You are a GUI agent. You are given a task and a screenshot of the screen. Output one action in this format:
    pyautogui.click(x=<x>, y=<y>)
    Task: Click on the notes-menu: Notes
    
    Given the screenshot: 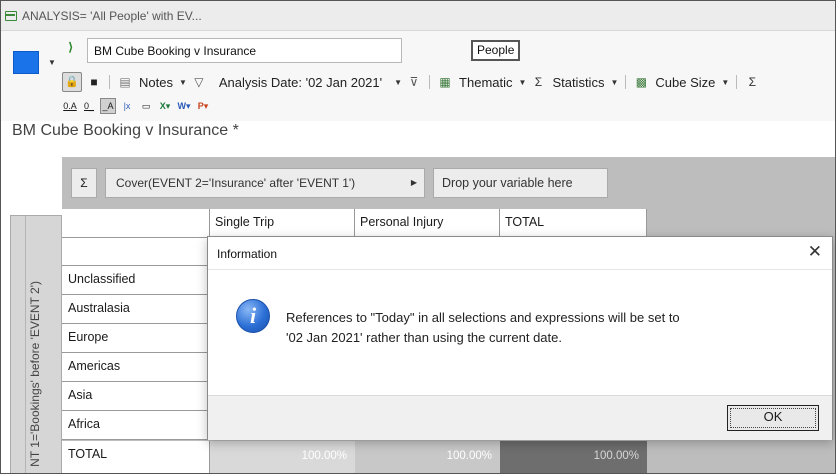 What is the action you would take?
    pyautogui.click(x=156, y=82)
    